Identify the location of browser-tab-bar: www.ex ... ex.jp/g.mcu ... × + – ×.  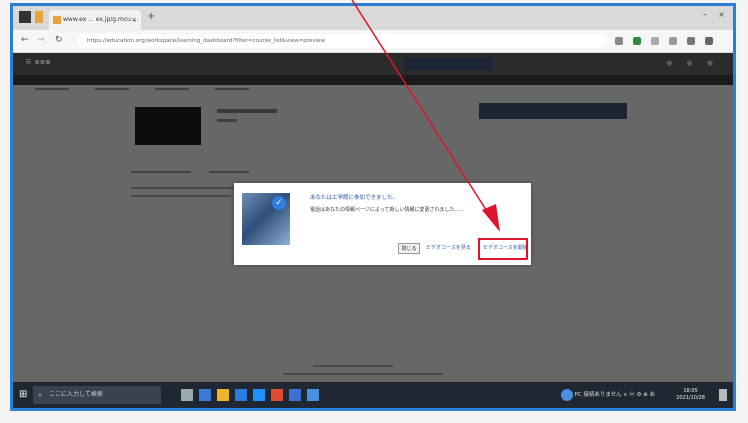
(373, 18).